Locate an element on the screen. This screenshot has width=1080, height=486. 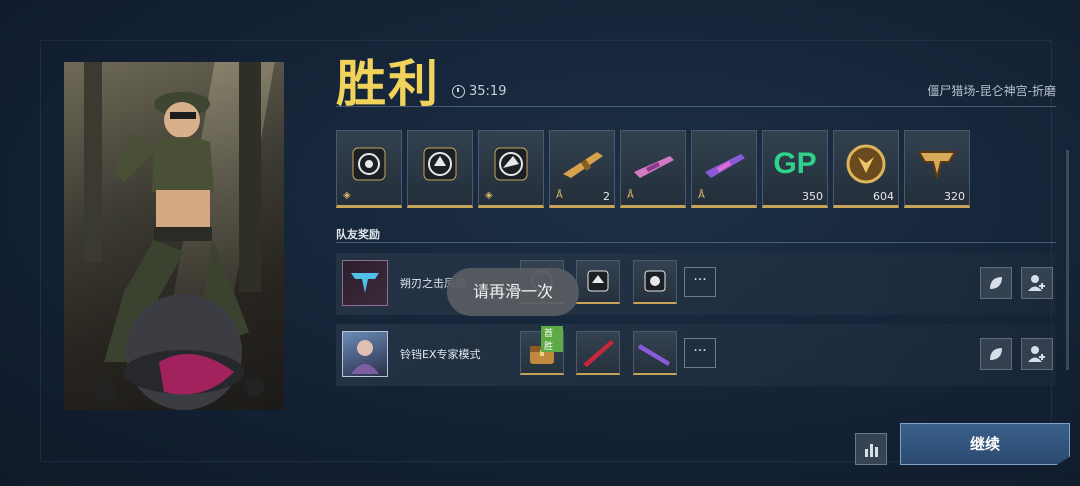
reward-list: ◈ ◈ Å 2 Å Å GP 350 604 320 is located at coordinates (653, 169).